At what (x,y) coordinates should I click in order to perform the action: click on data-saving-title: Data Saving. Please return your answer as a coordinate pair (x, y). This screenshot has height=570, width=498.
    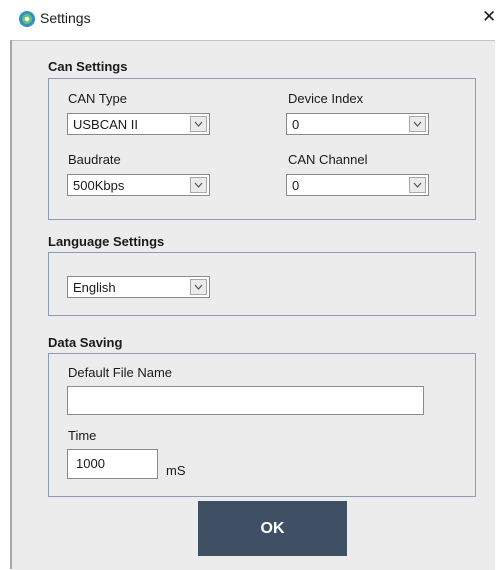
    Looking at the image, I should click on (85, 342).